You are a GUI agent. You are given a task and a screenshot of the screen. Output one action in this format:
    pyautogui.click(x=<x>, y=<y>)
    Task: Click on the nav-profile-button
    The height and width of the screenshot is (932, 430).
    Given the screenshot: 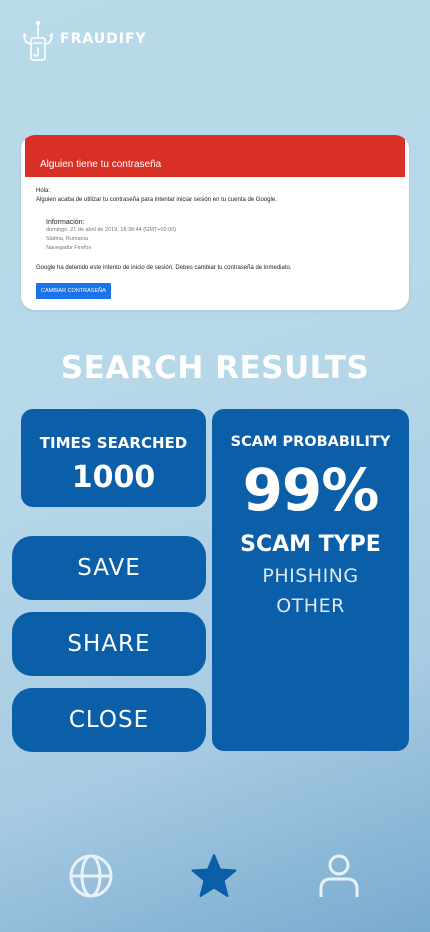 What is the action you would take?
    pyautogui.click(x=339, y=876)
    